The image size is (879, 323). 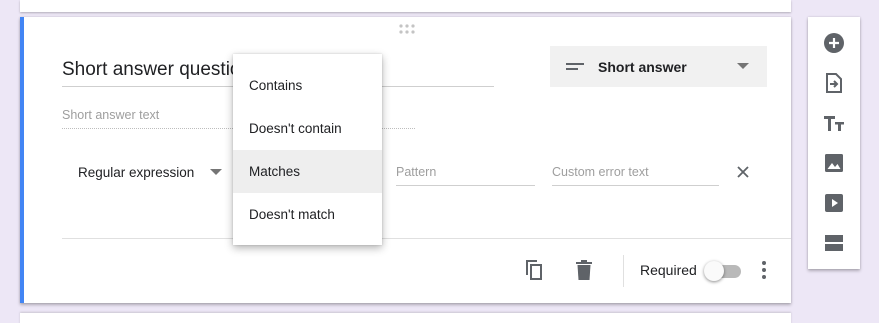 I want to click on add-section-icon, so click(x=834, y=243).